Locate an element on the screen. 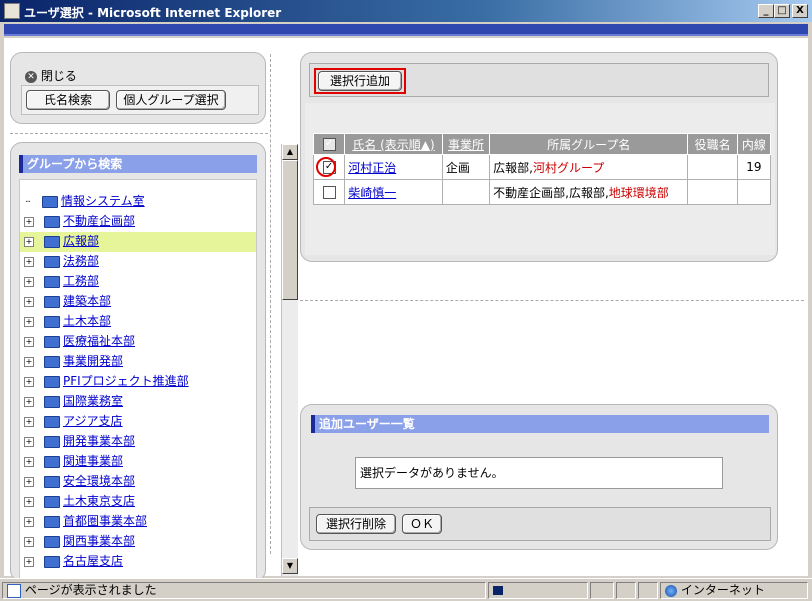  tree-item-link: 医療福祉本部 is located at coordinates (99, 341).